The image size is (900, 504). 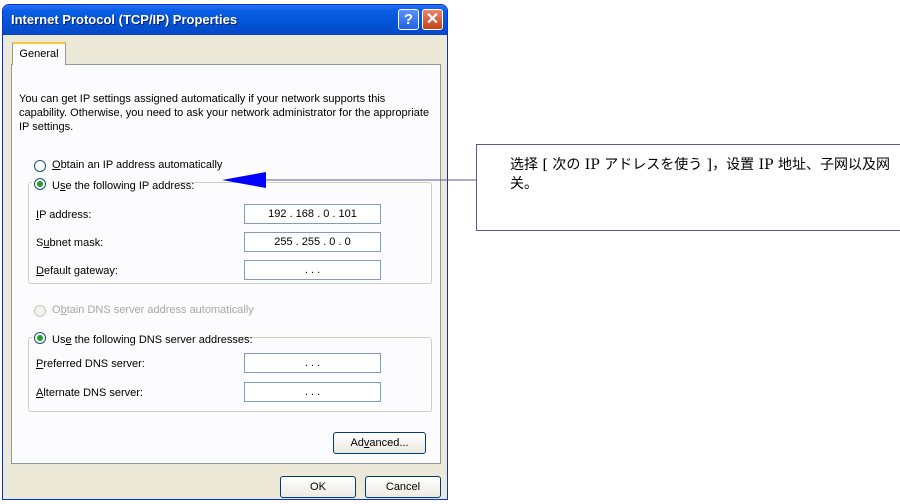 What do you see at coordinates (244, 180) in the screenshot?
I see `callout-arrowhead` at bounding box center [244, 180].